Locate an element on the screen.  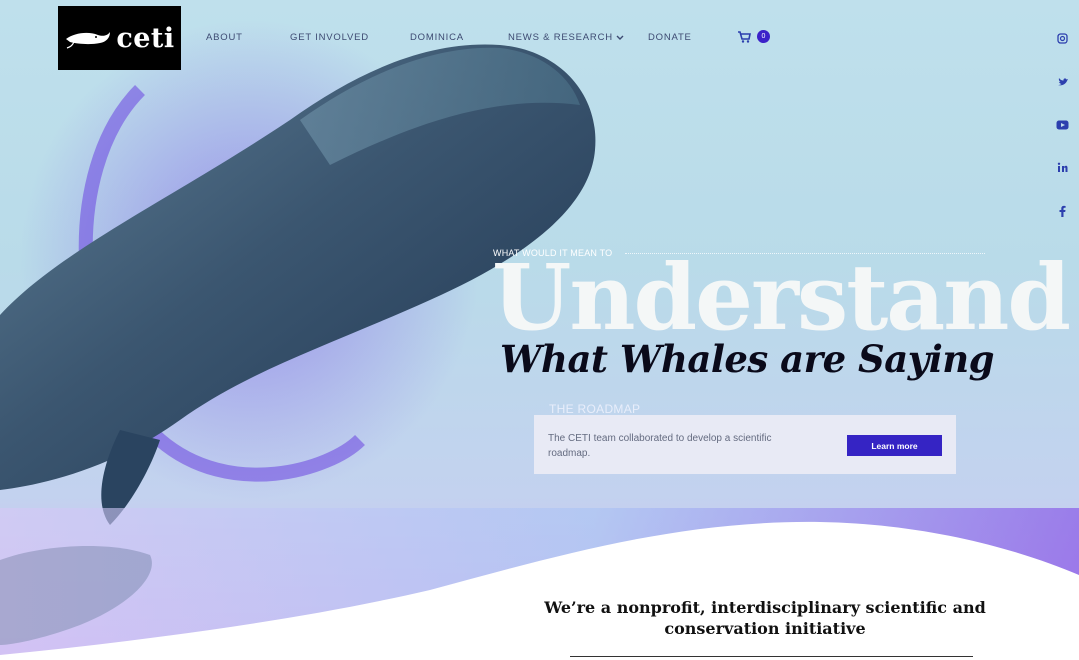
section-divider is located at coordinates (771, 656).